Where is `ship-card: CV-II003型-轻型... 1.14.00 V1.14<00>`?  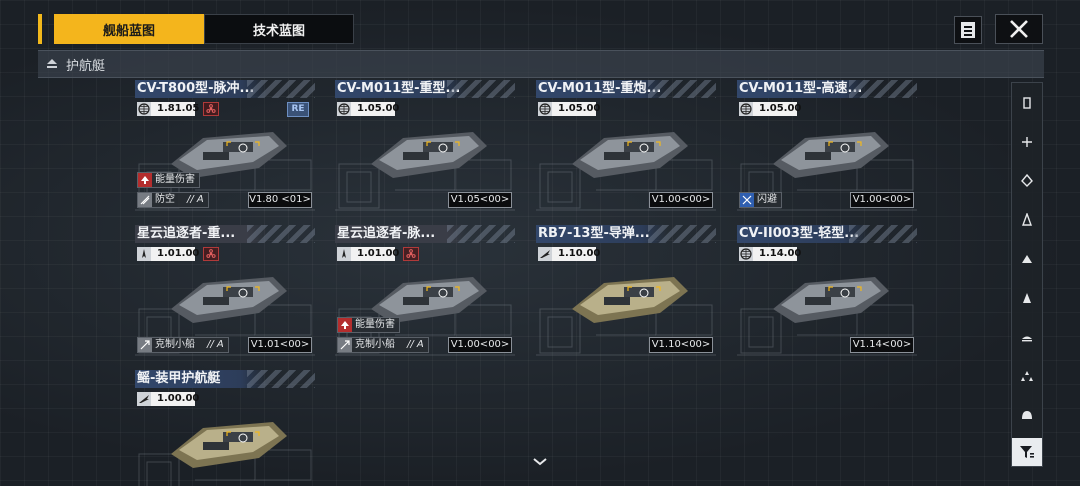 ship-card: CV-II003型-轻型... 1.14.00 V1.14<00> is located at coordinates (827, 292).